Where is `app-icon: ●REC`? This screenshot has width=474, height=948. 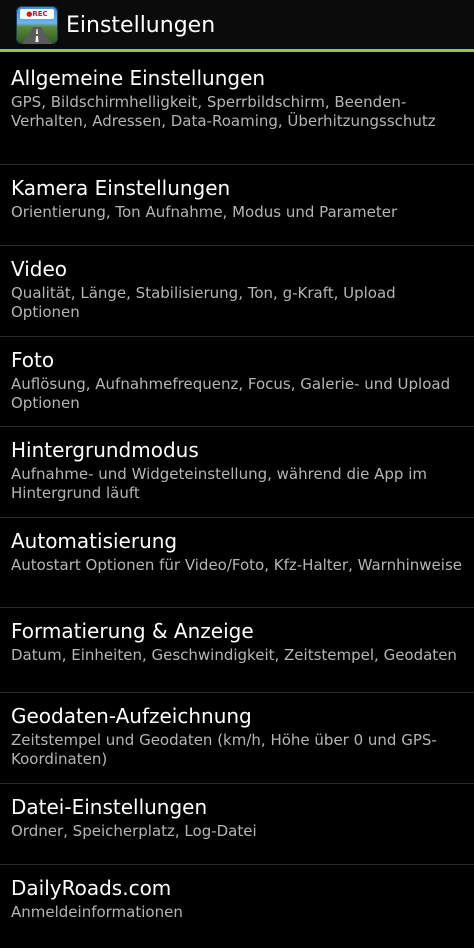
app-icon: ●REC is located at coordinates (37, 25).